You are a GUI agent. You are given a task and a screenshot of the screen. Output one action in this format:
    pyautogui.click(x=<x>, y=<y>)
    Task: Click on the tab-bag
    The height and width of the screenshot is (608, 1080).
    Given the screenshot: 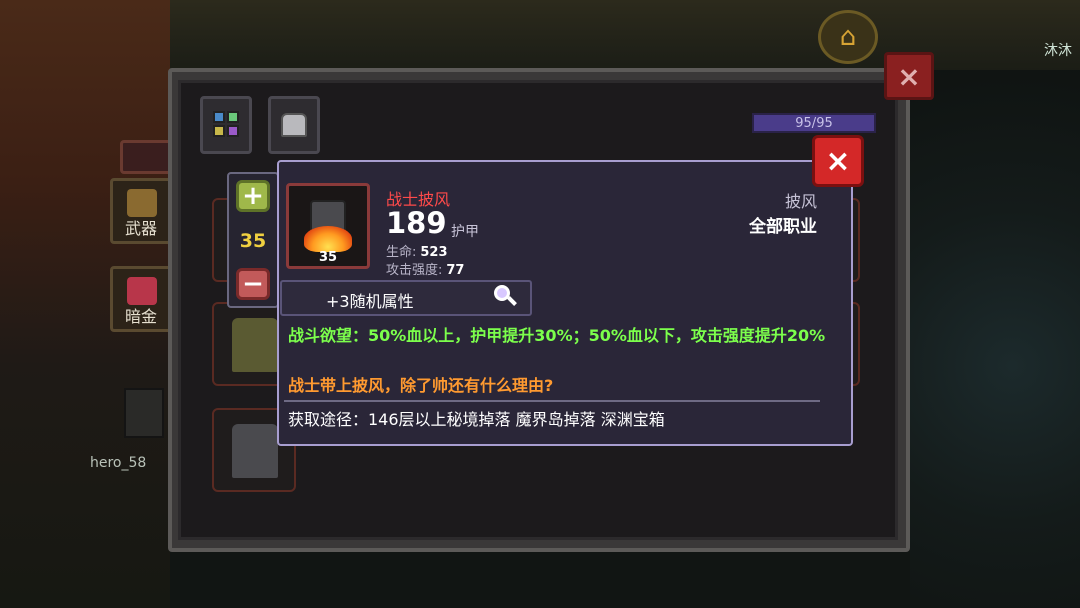 What is the action you would take?
    pyautogui.click(x=294, y=125)
    